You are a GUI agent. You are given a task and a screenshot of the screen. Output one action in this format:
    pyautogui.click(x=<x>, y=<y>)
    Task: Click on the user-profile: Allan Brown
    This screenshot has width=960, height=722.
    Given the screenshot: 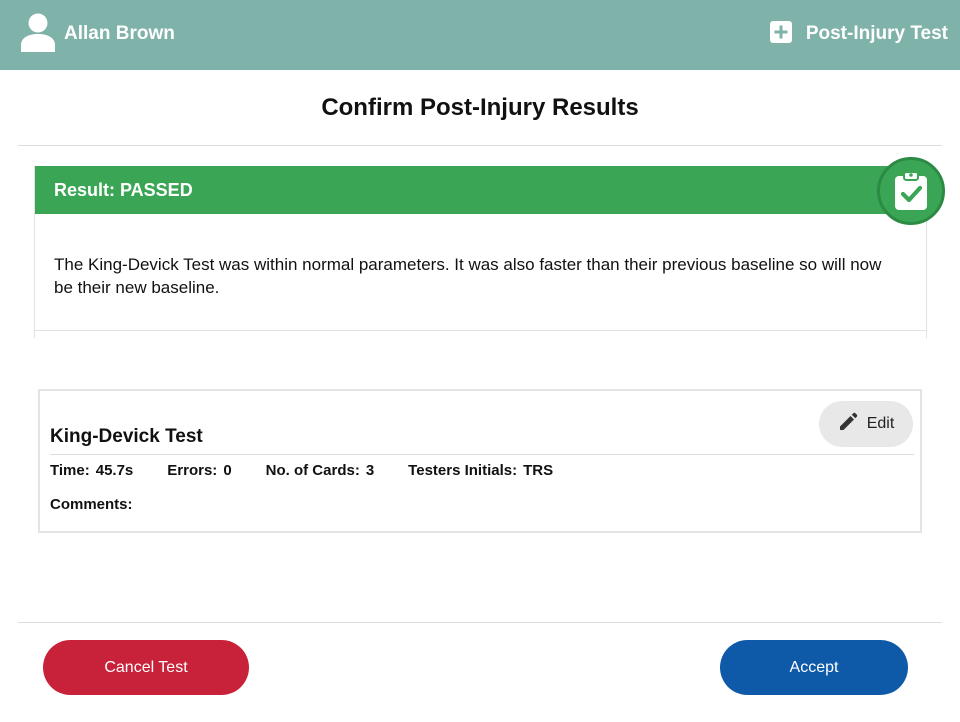 What is the action you would take?
    pyautogui.click(x=97, y=34)
    